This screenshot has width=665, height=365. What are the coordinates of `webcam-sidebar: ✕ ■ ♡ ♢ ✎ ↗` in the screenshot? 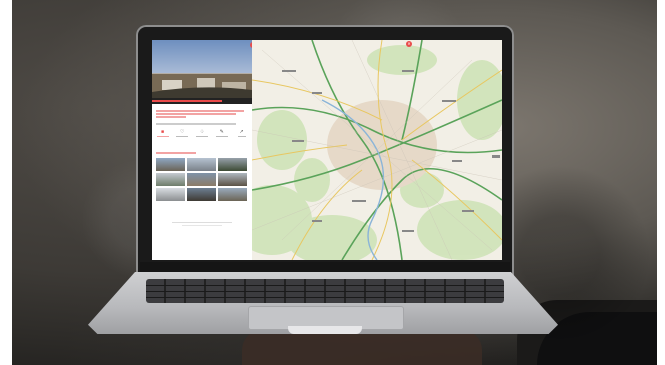 It's located at (204, 150).